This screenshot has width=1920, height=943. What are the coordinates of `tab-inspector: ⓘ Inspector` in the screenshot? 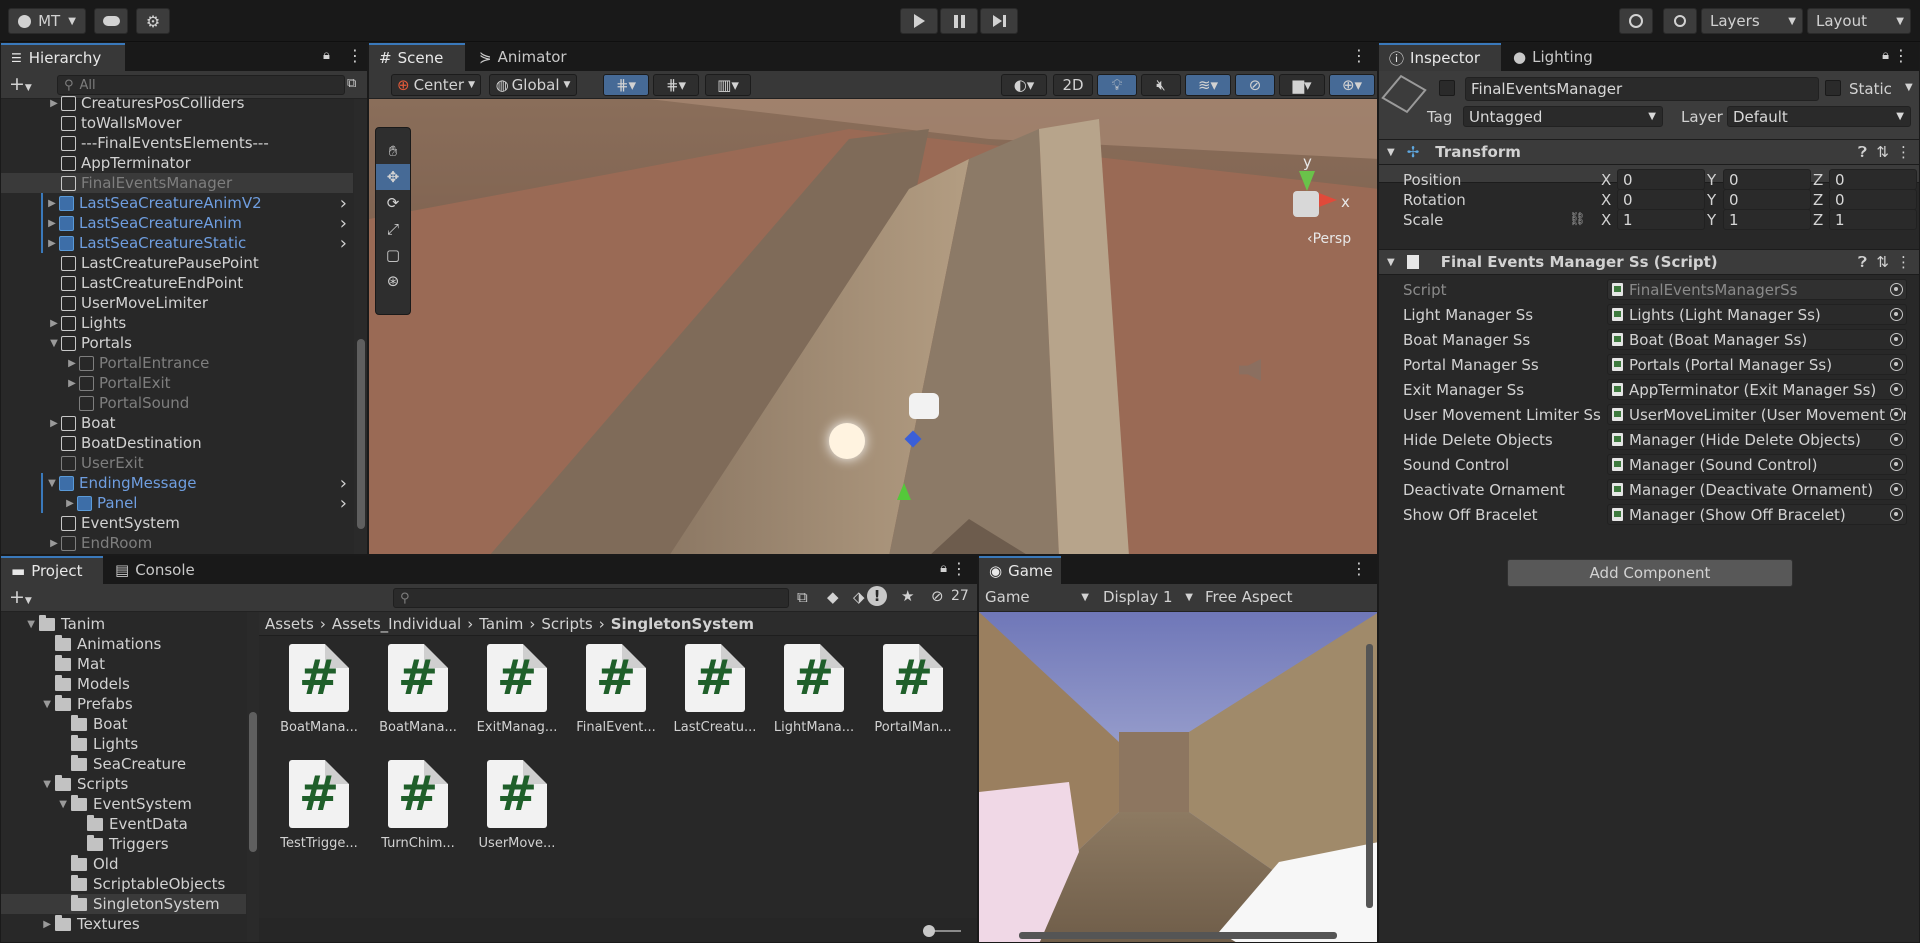 It's located at (1440, 57).